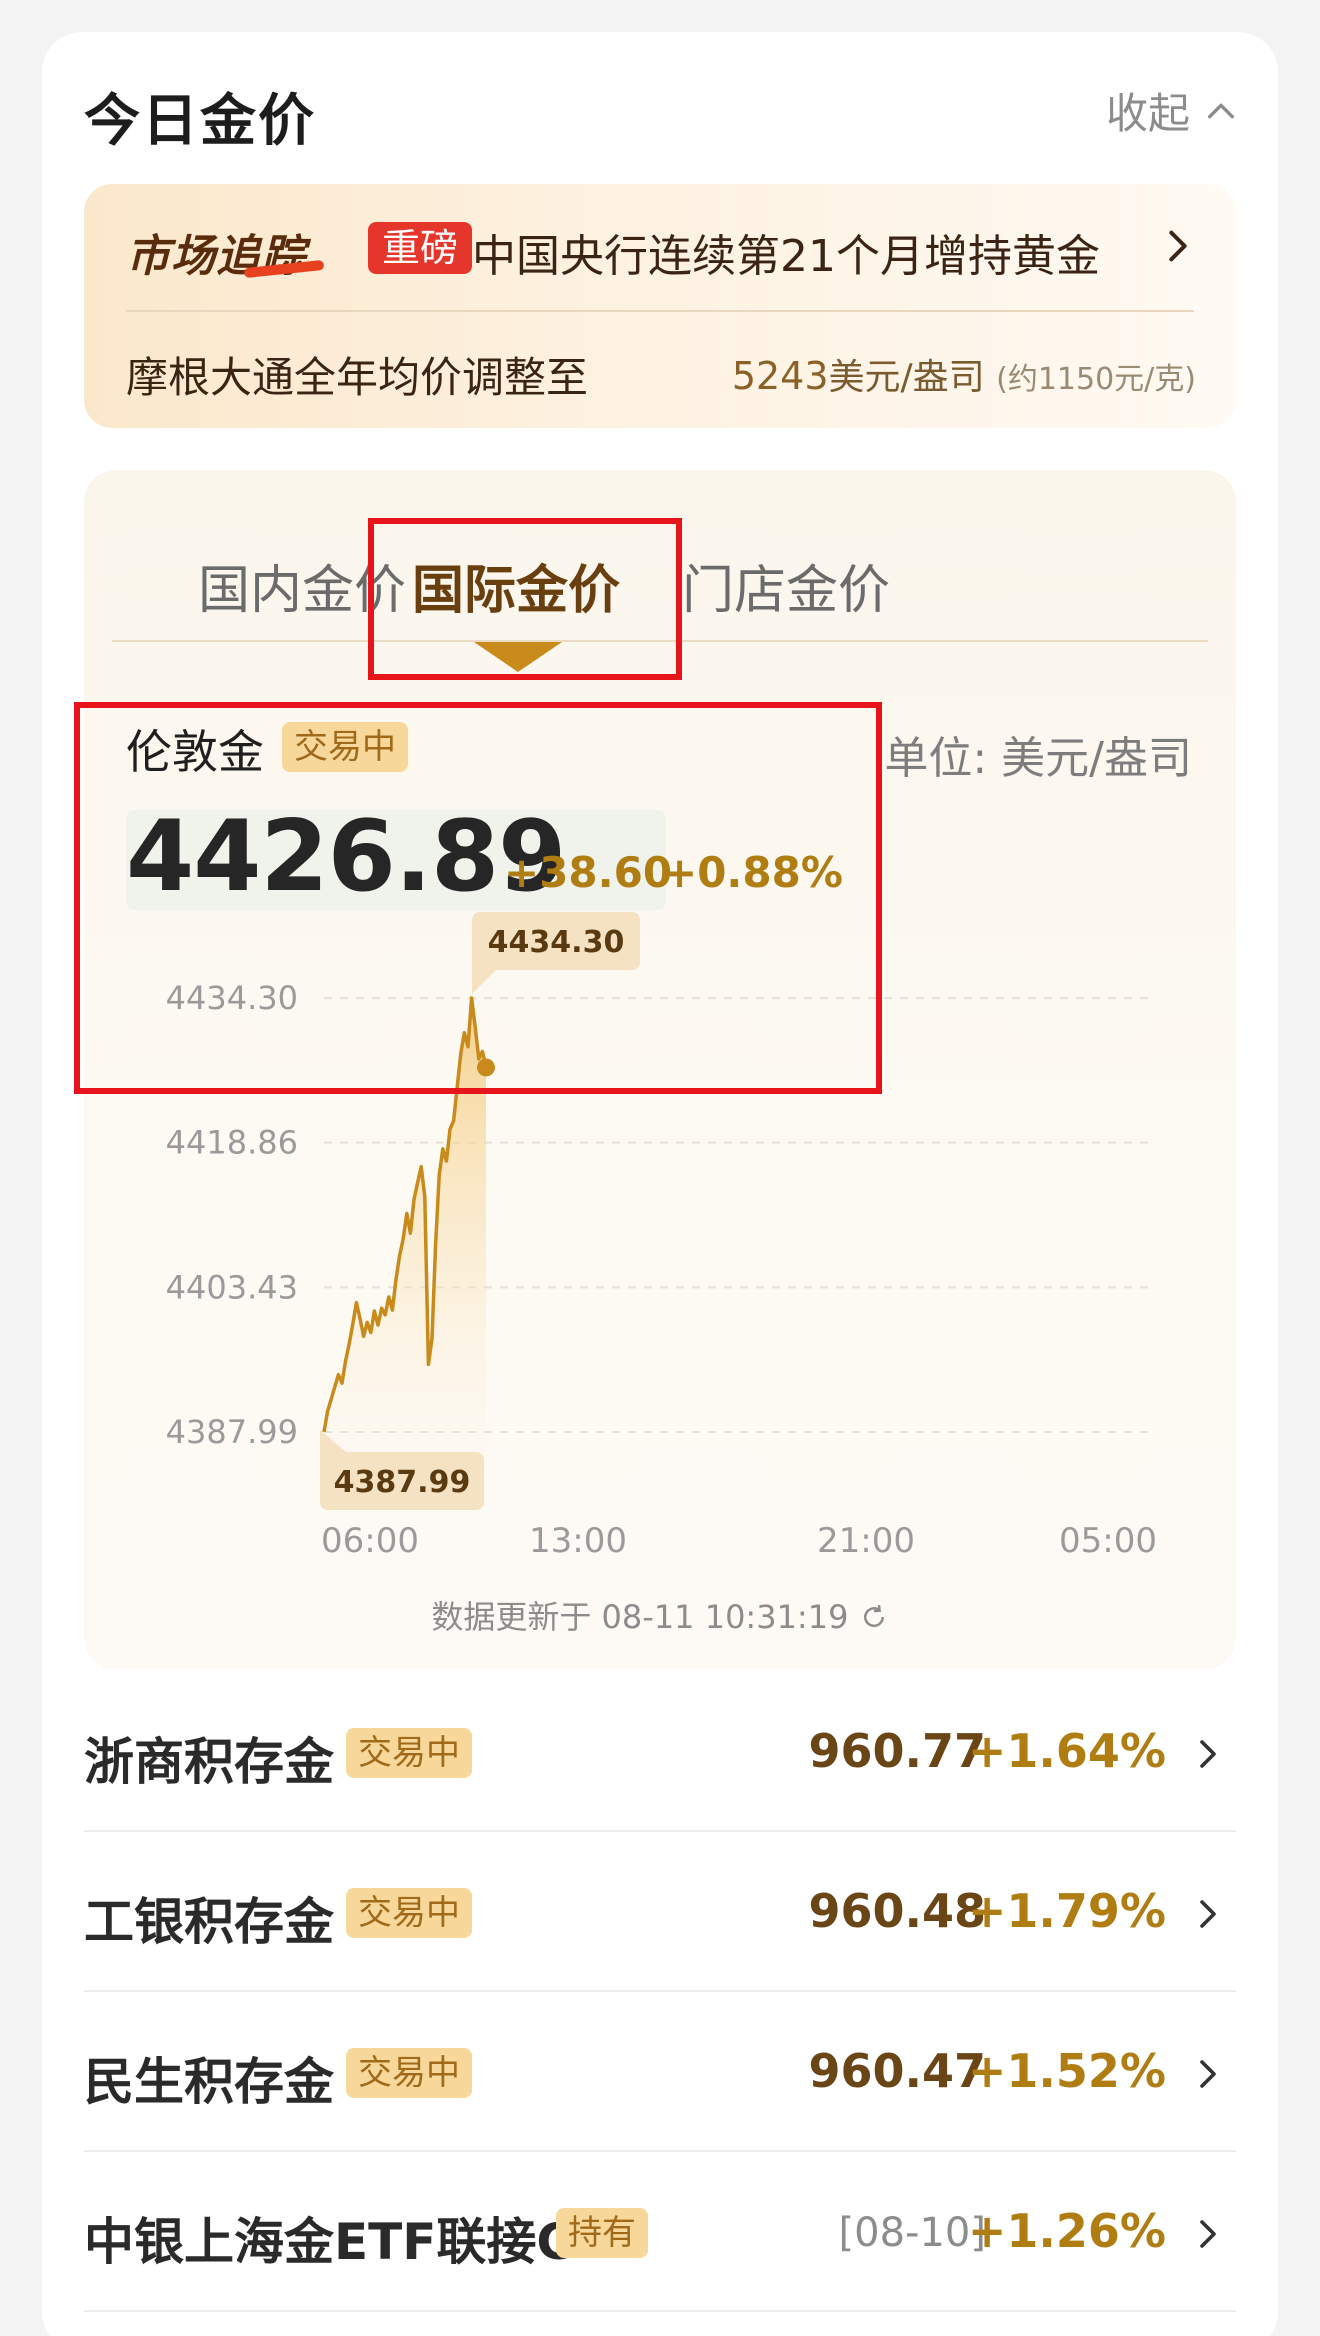  What do you see at coordinates (660, 311) in the screenshot?
I see `news-divider` at bounding box center [660, 311].